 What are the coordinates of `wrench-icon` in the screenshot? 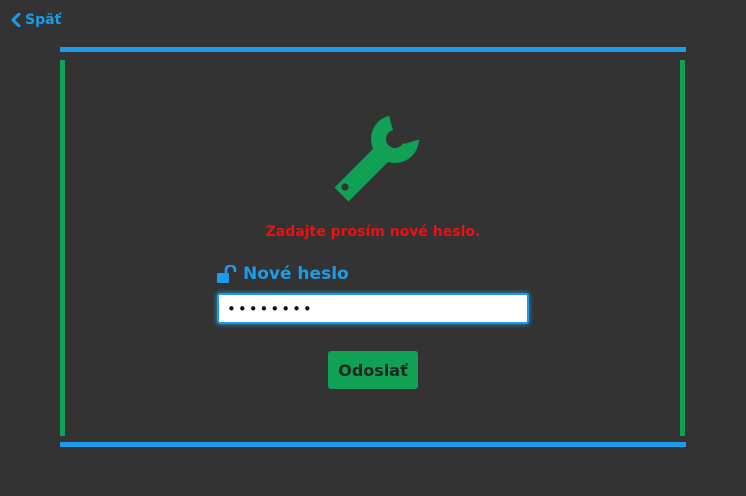 It's located at (377, 158).